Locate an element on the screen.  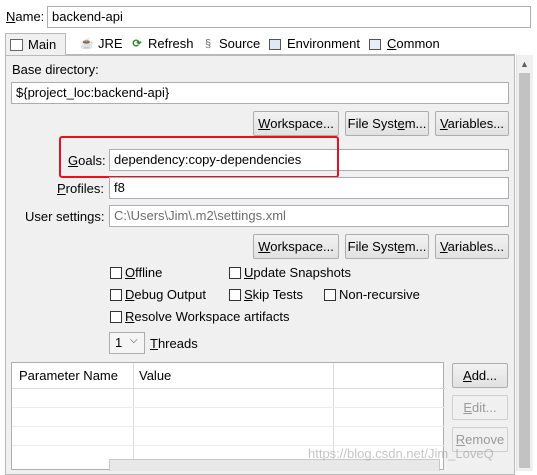
resolve-workspace-label: Resolve Workspace artifacts is located at coordinates (207, 316).